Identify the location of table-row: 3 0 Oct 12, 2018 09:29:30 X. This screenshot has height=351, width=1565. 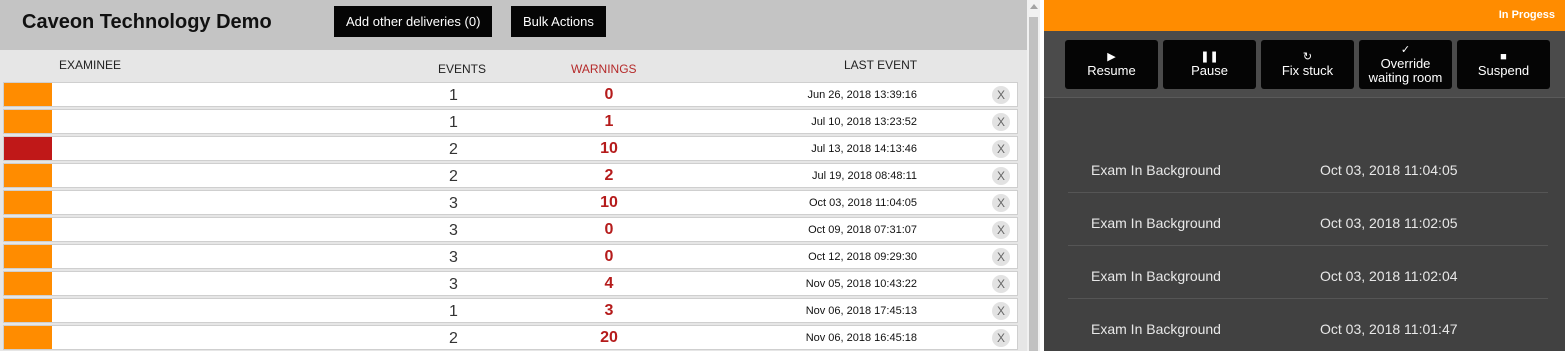
(510, 256).